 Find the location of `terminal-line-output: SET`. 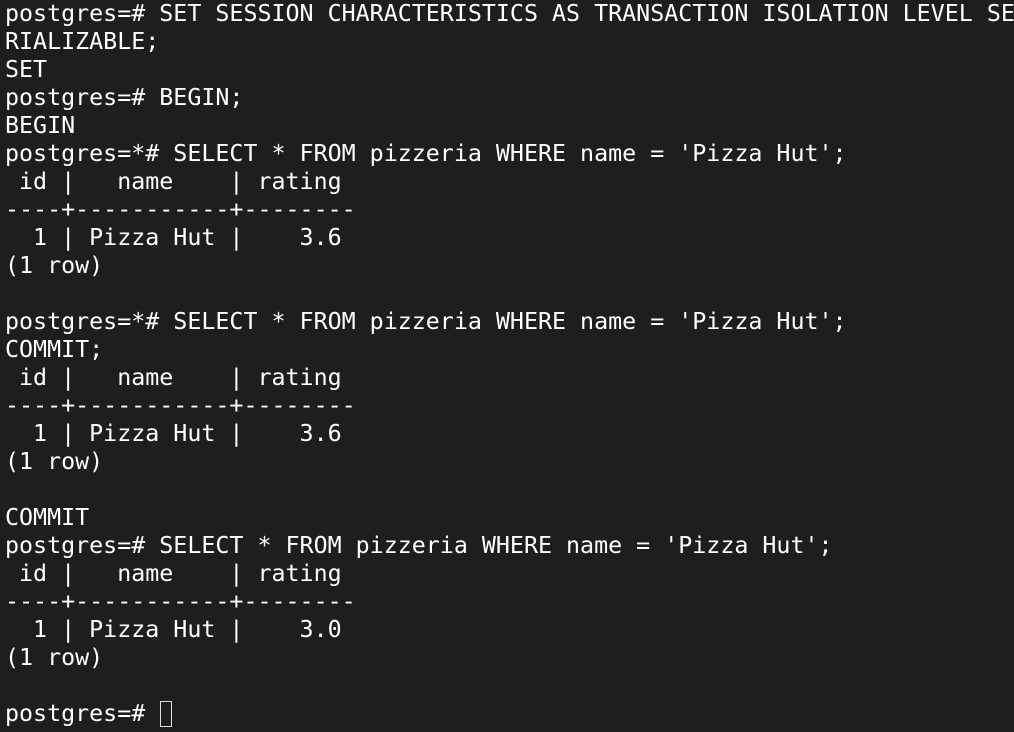

terminal-line-output: SET is located at coordinates (26, 69).